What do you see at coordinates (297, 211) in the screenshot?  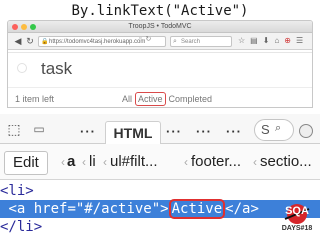 I see `logo-name: SQA` at bounding box center [297, 211].